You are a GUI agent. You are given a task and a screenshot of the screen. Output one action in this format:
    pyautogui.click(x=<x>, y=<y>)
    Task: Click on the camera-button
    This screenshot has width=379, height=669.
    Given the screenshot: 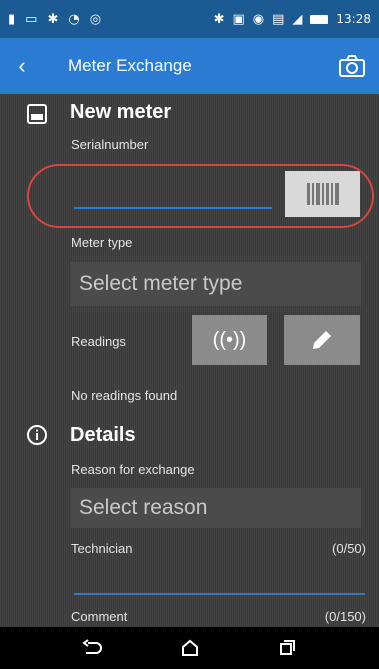 What is the action you would take?
    pyautogui.click(x=352, y=66)
    